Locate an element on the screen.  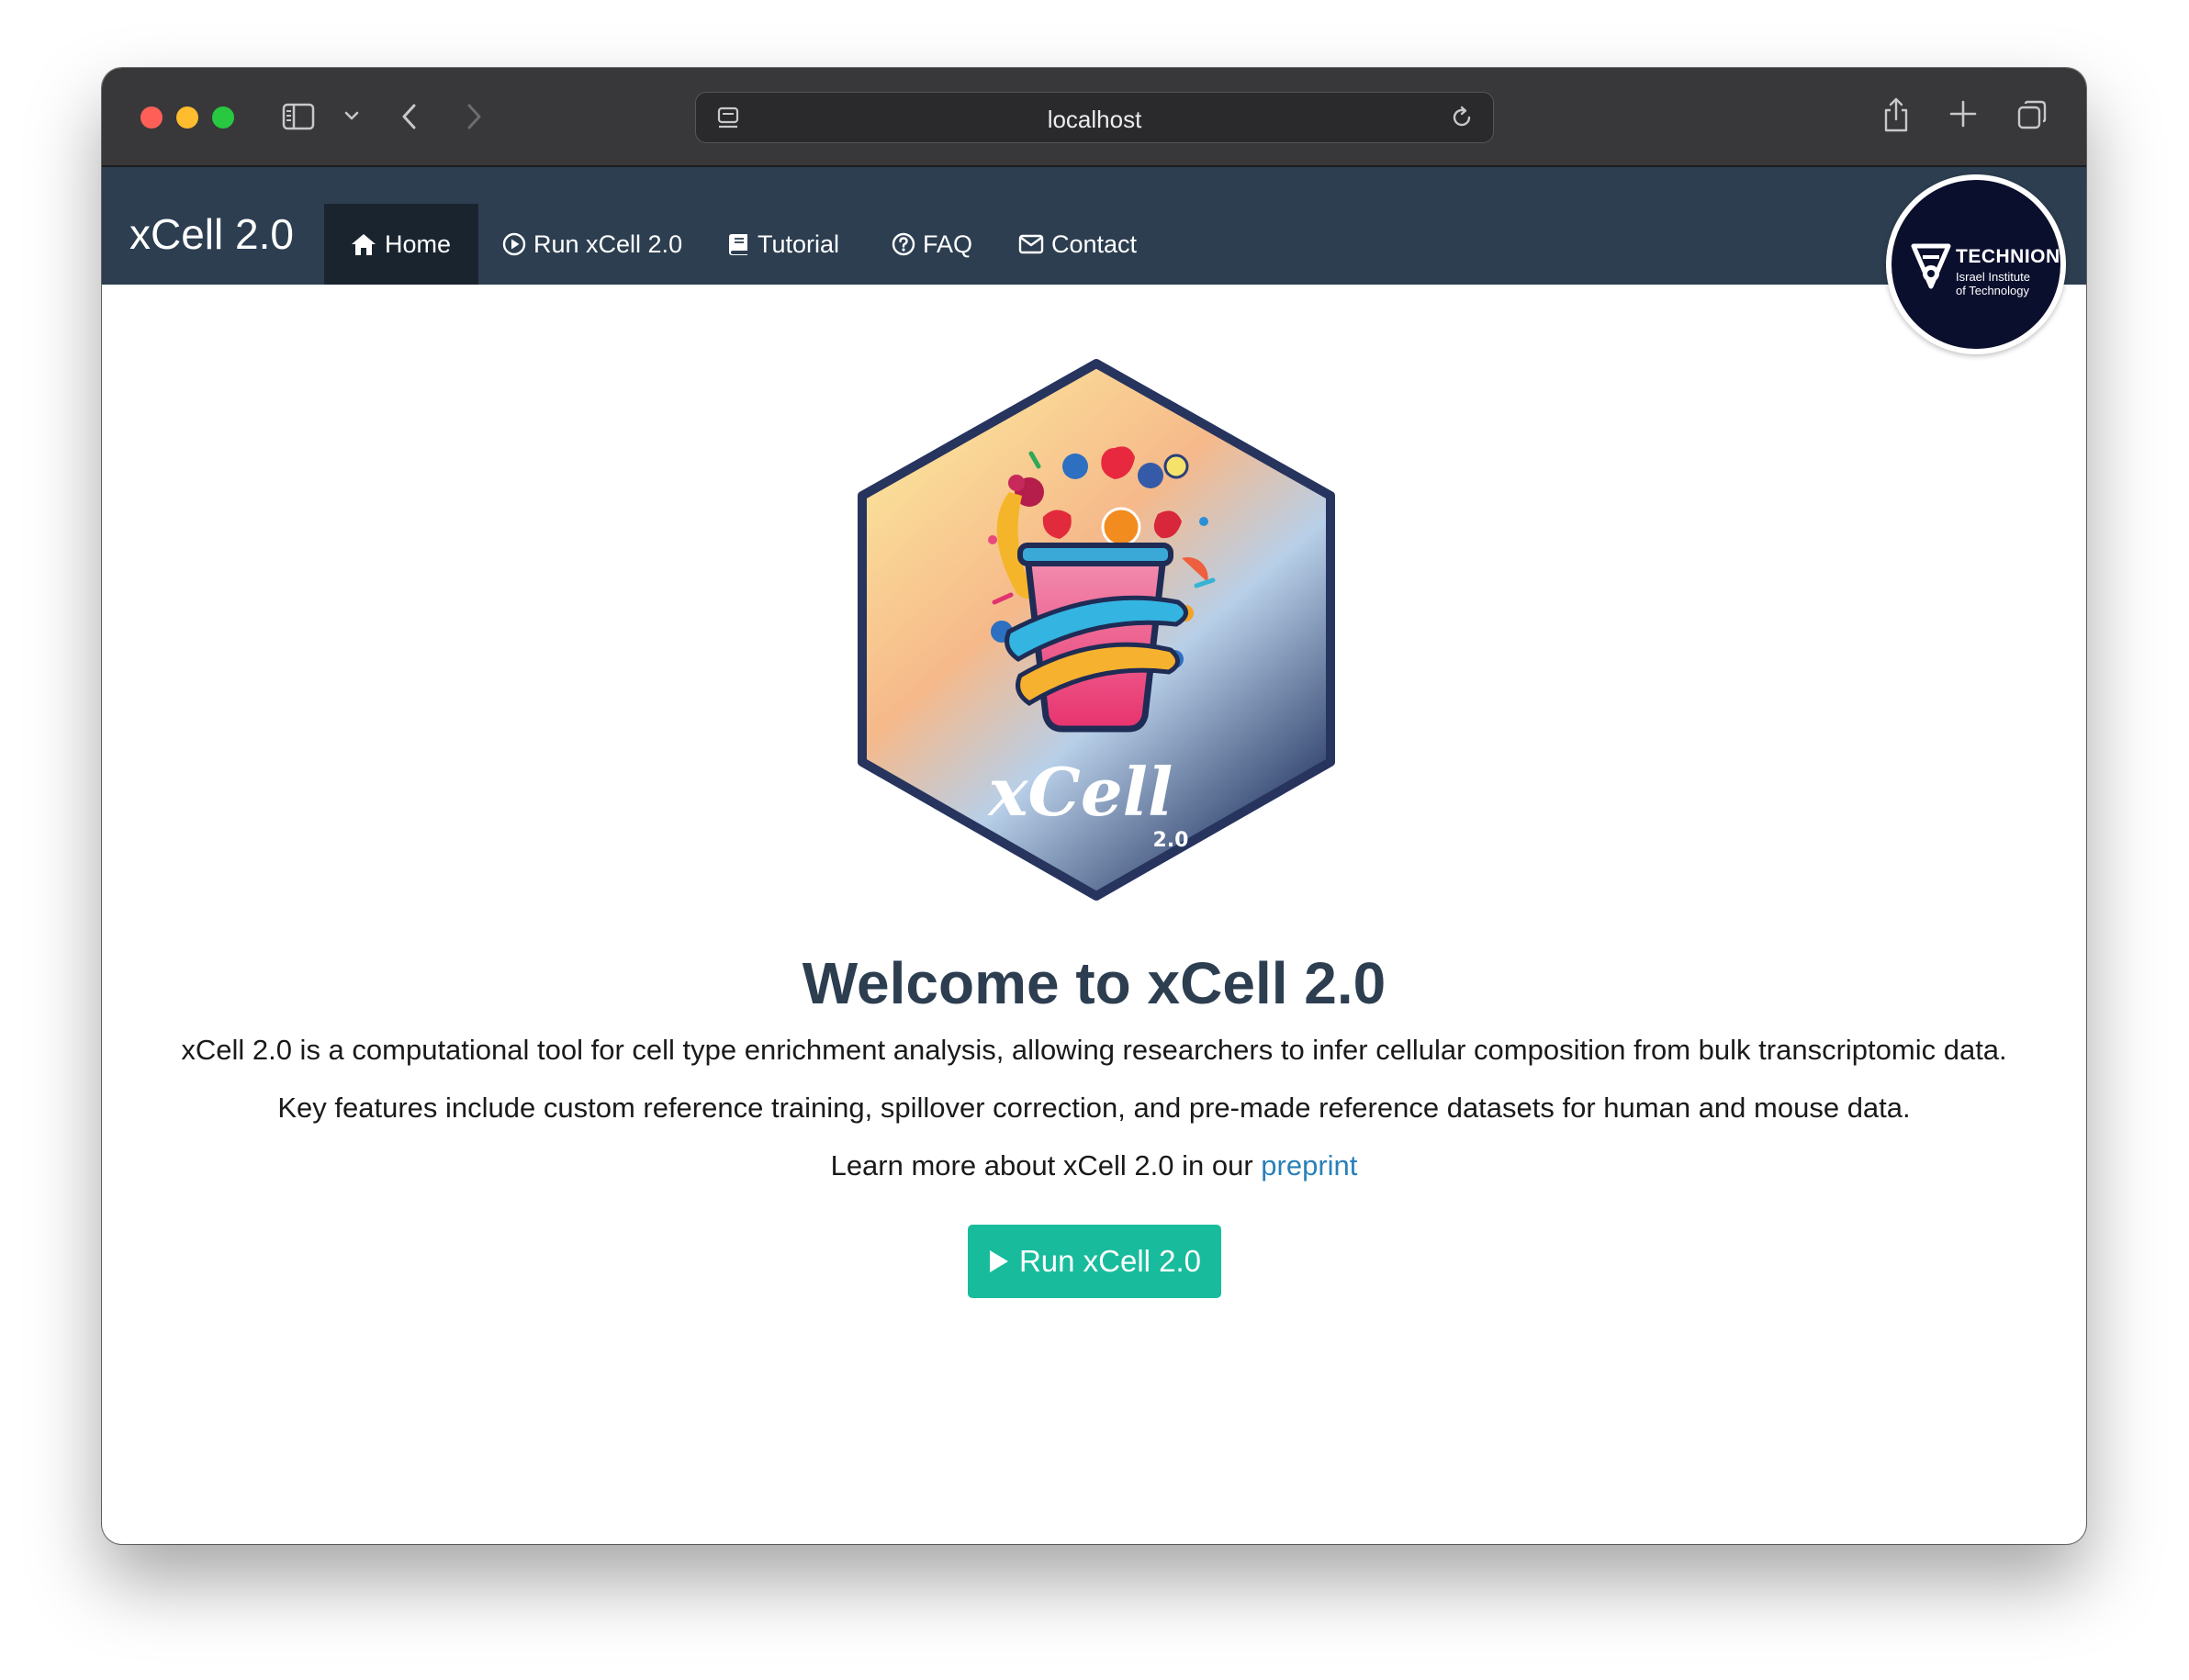
run-xcell-button: Run xCell 2.0 is located at coordinates (1094, 1261).